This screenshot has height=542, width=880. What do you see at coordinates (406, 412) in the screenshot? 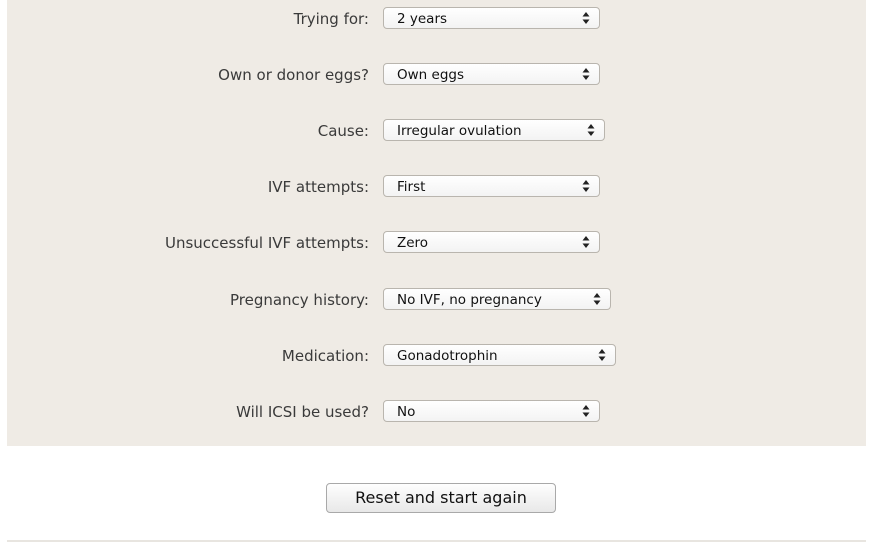
I see `select-value: No` at bounding box center [406, 412].